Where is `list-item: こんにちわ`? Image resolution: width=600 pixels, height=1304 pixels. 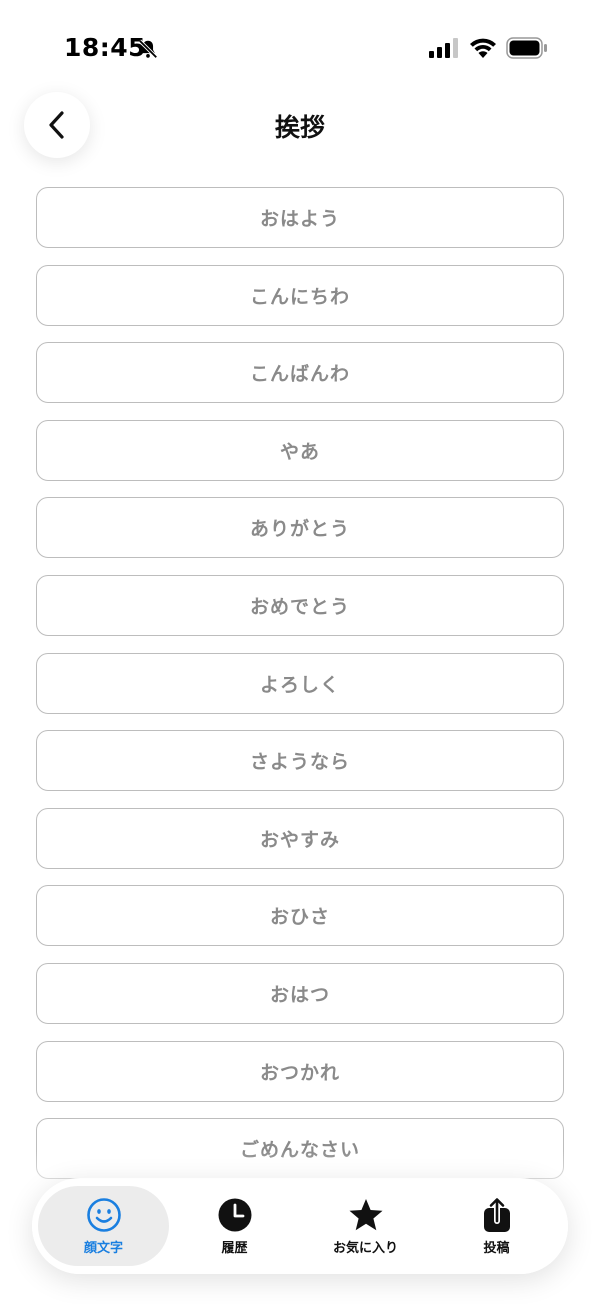
list-item: こんにちわ is located at coordinates (300, 295).